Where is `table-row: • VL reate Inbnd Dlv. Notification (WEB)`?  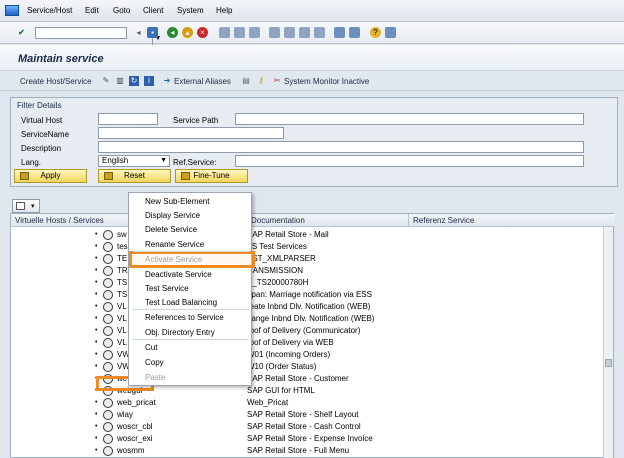
table-row: • VL reate Inbnd Dlv. Notification (WEB) is located at coordinates (308, 307).